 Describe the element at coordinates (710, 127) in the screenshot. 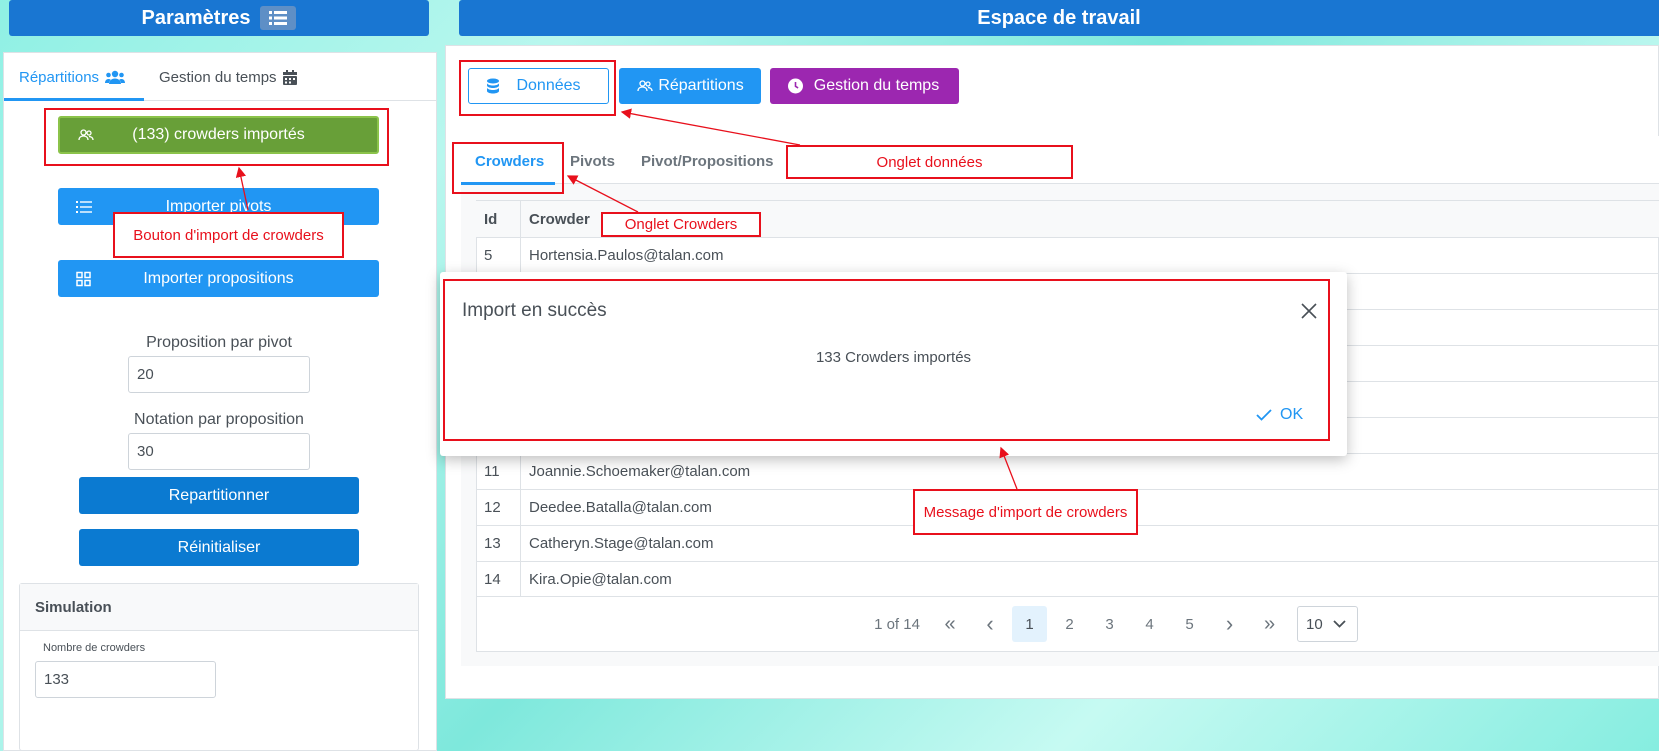

I see `arrow-donnees` at that location.